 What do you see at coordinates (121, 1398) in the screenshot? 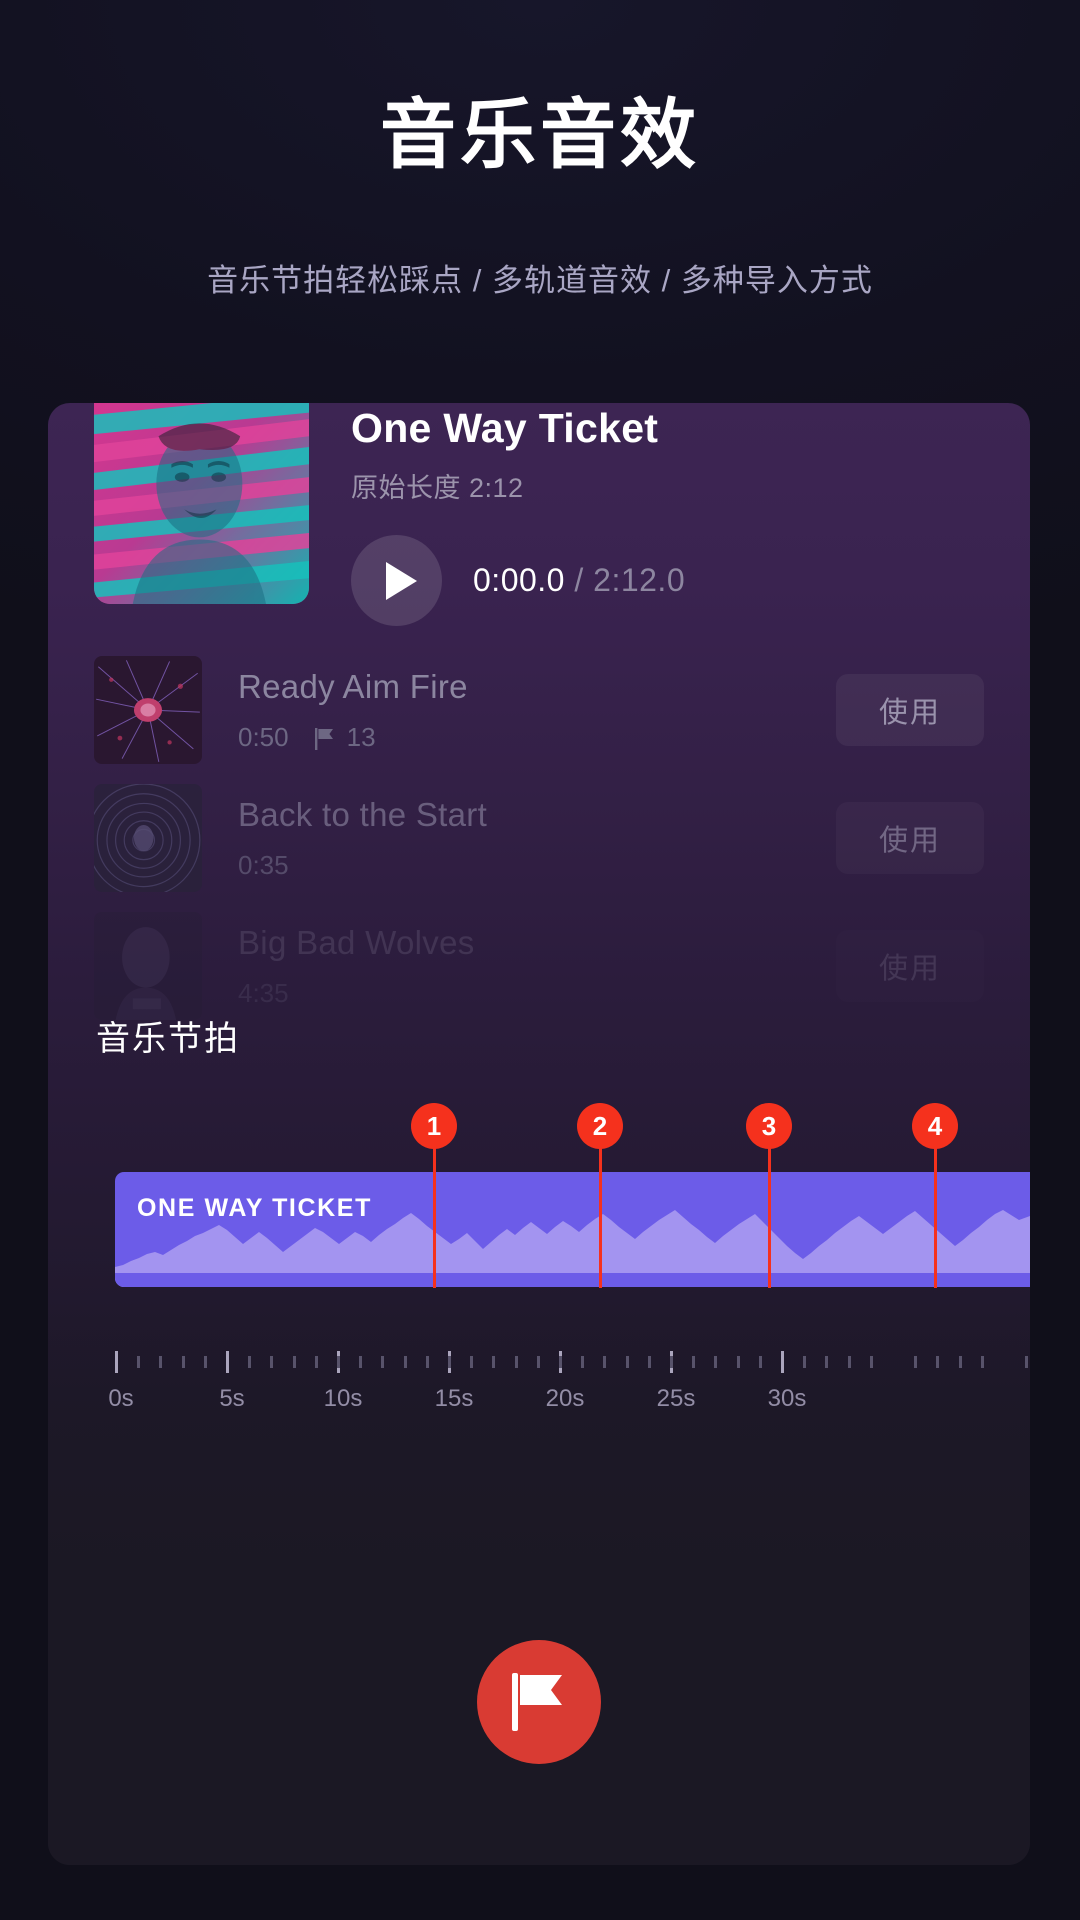
I see `ruler-label: 0s` at bounding box center [121, 1398].